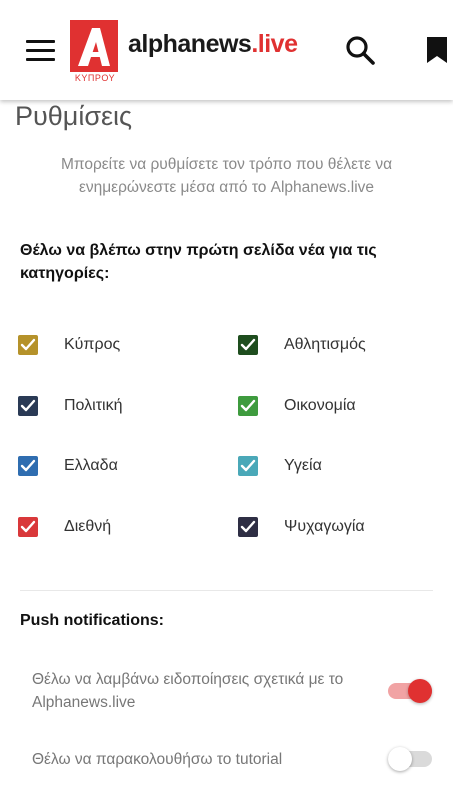 The height and width of the screenshot is (809, 453). Describe the element at coordinates (320, 405) in the screenshot. I see `category-label: Οικονομία` at that location.